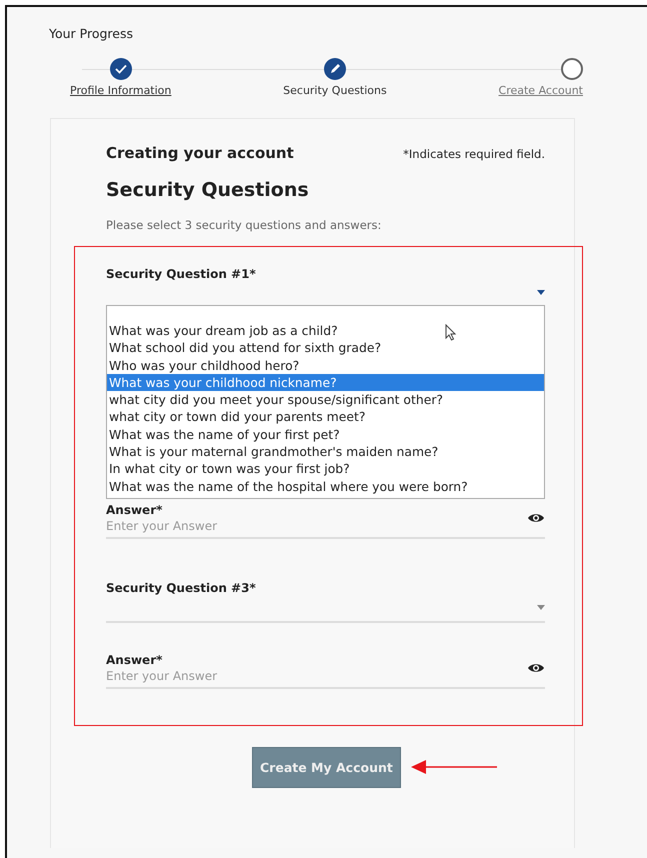 The height and width of the screenshot is (858, 647). What do you see at coordinates (181, 587) in the screenshot?
I see `field-label: Security Question #3*` at bounding box center [181, 587].